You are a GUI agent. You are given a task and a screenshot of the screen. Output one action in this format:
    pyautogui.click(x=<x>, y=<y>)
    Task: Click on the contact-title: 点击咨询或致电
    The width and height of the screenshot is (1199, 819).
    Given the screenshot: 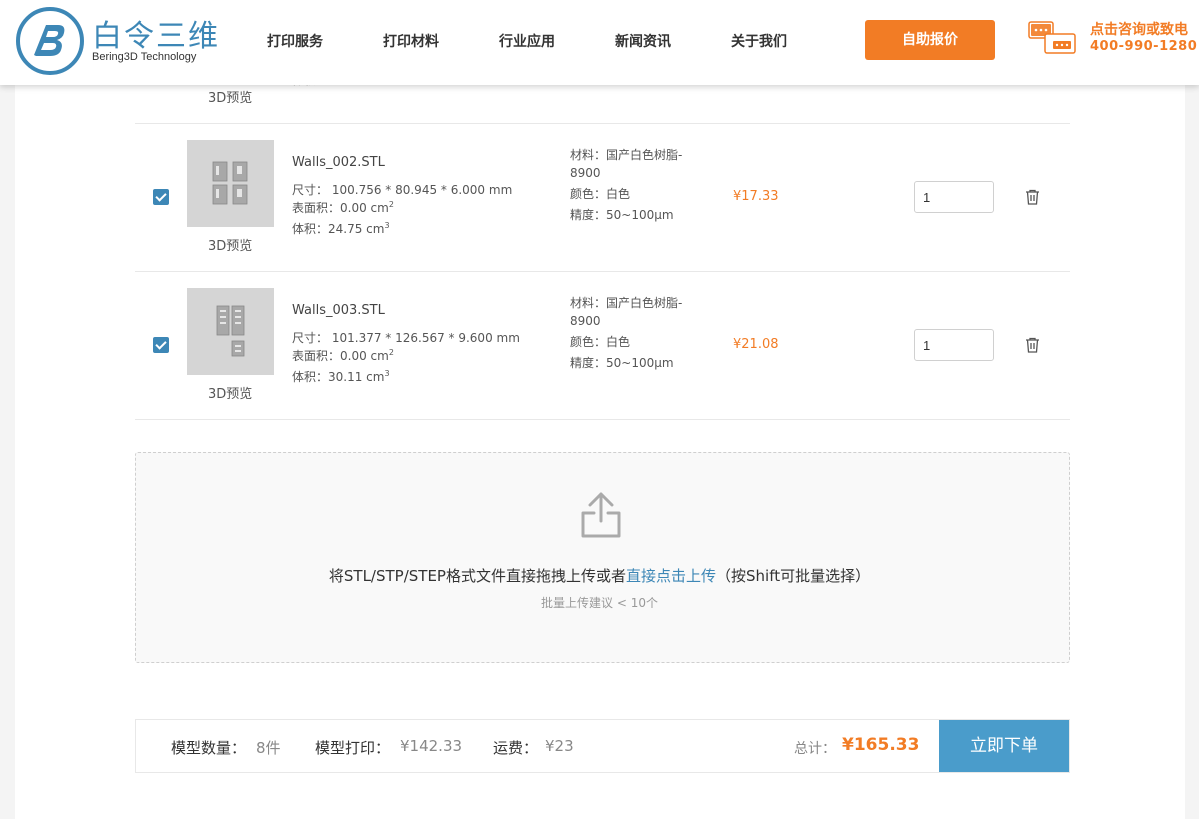 What is the action you would take?
    pyautogui.click(x=1139, y=29)
    